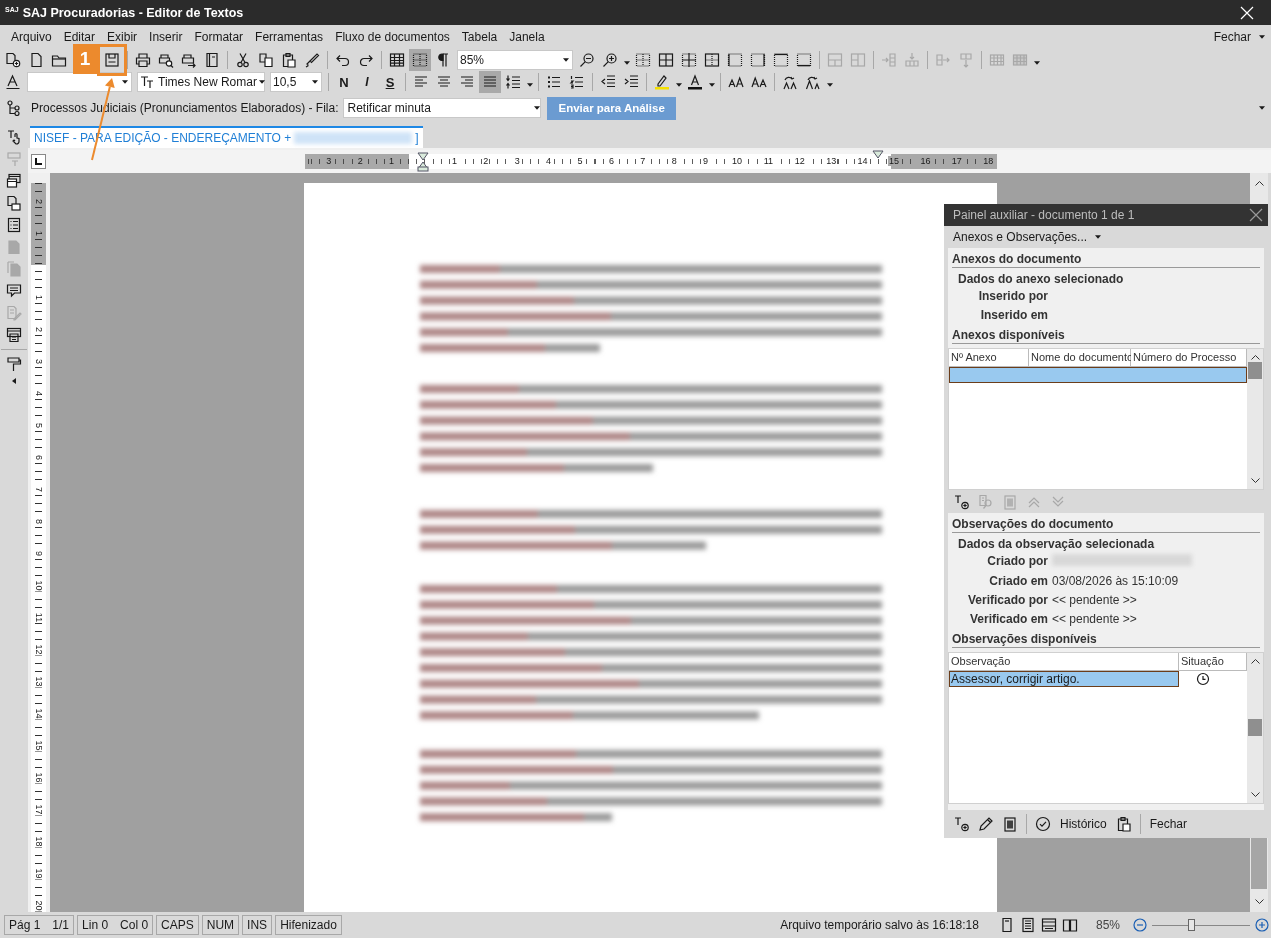 This screenshot has height=938, width=1271. What do you see at coordinates (31, 37) in the screenshot?
I see `menu-item: Arquivo` at bounding box center [31, 37].